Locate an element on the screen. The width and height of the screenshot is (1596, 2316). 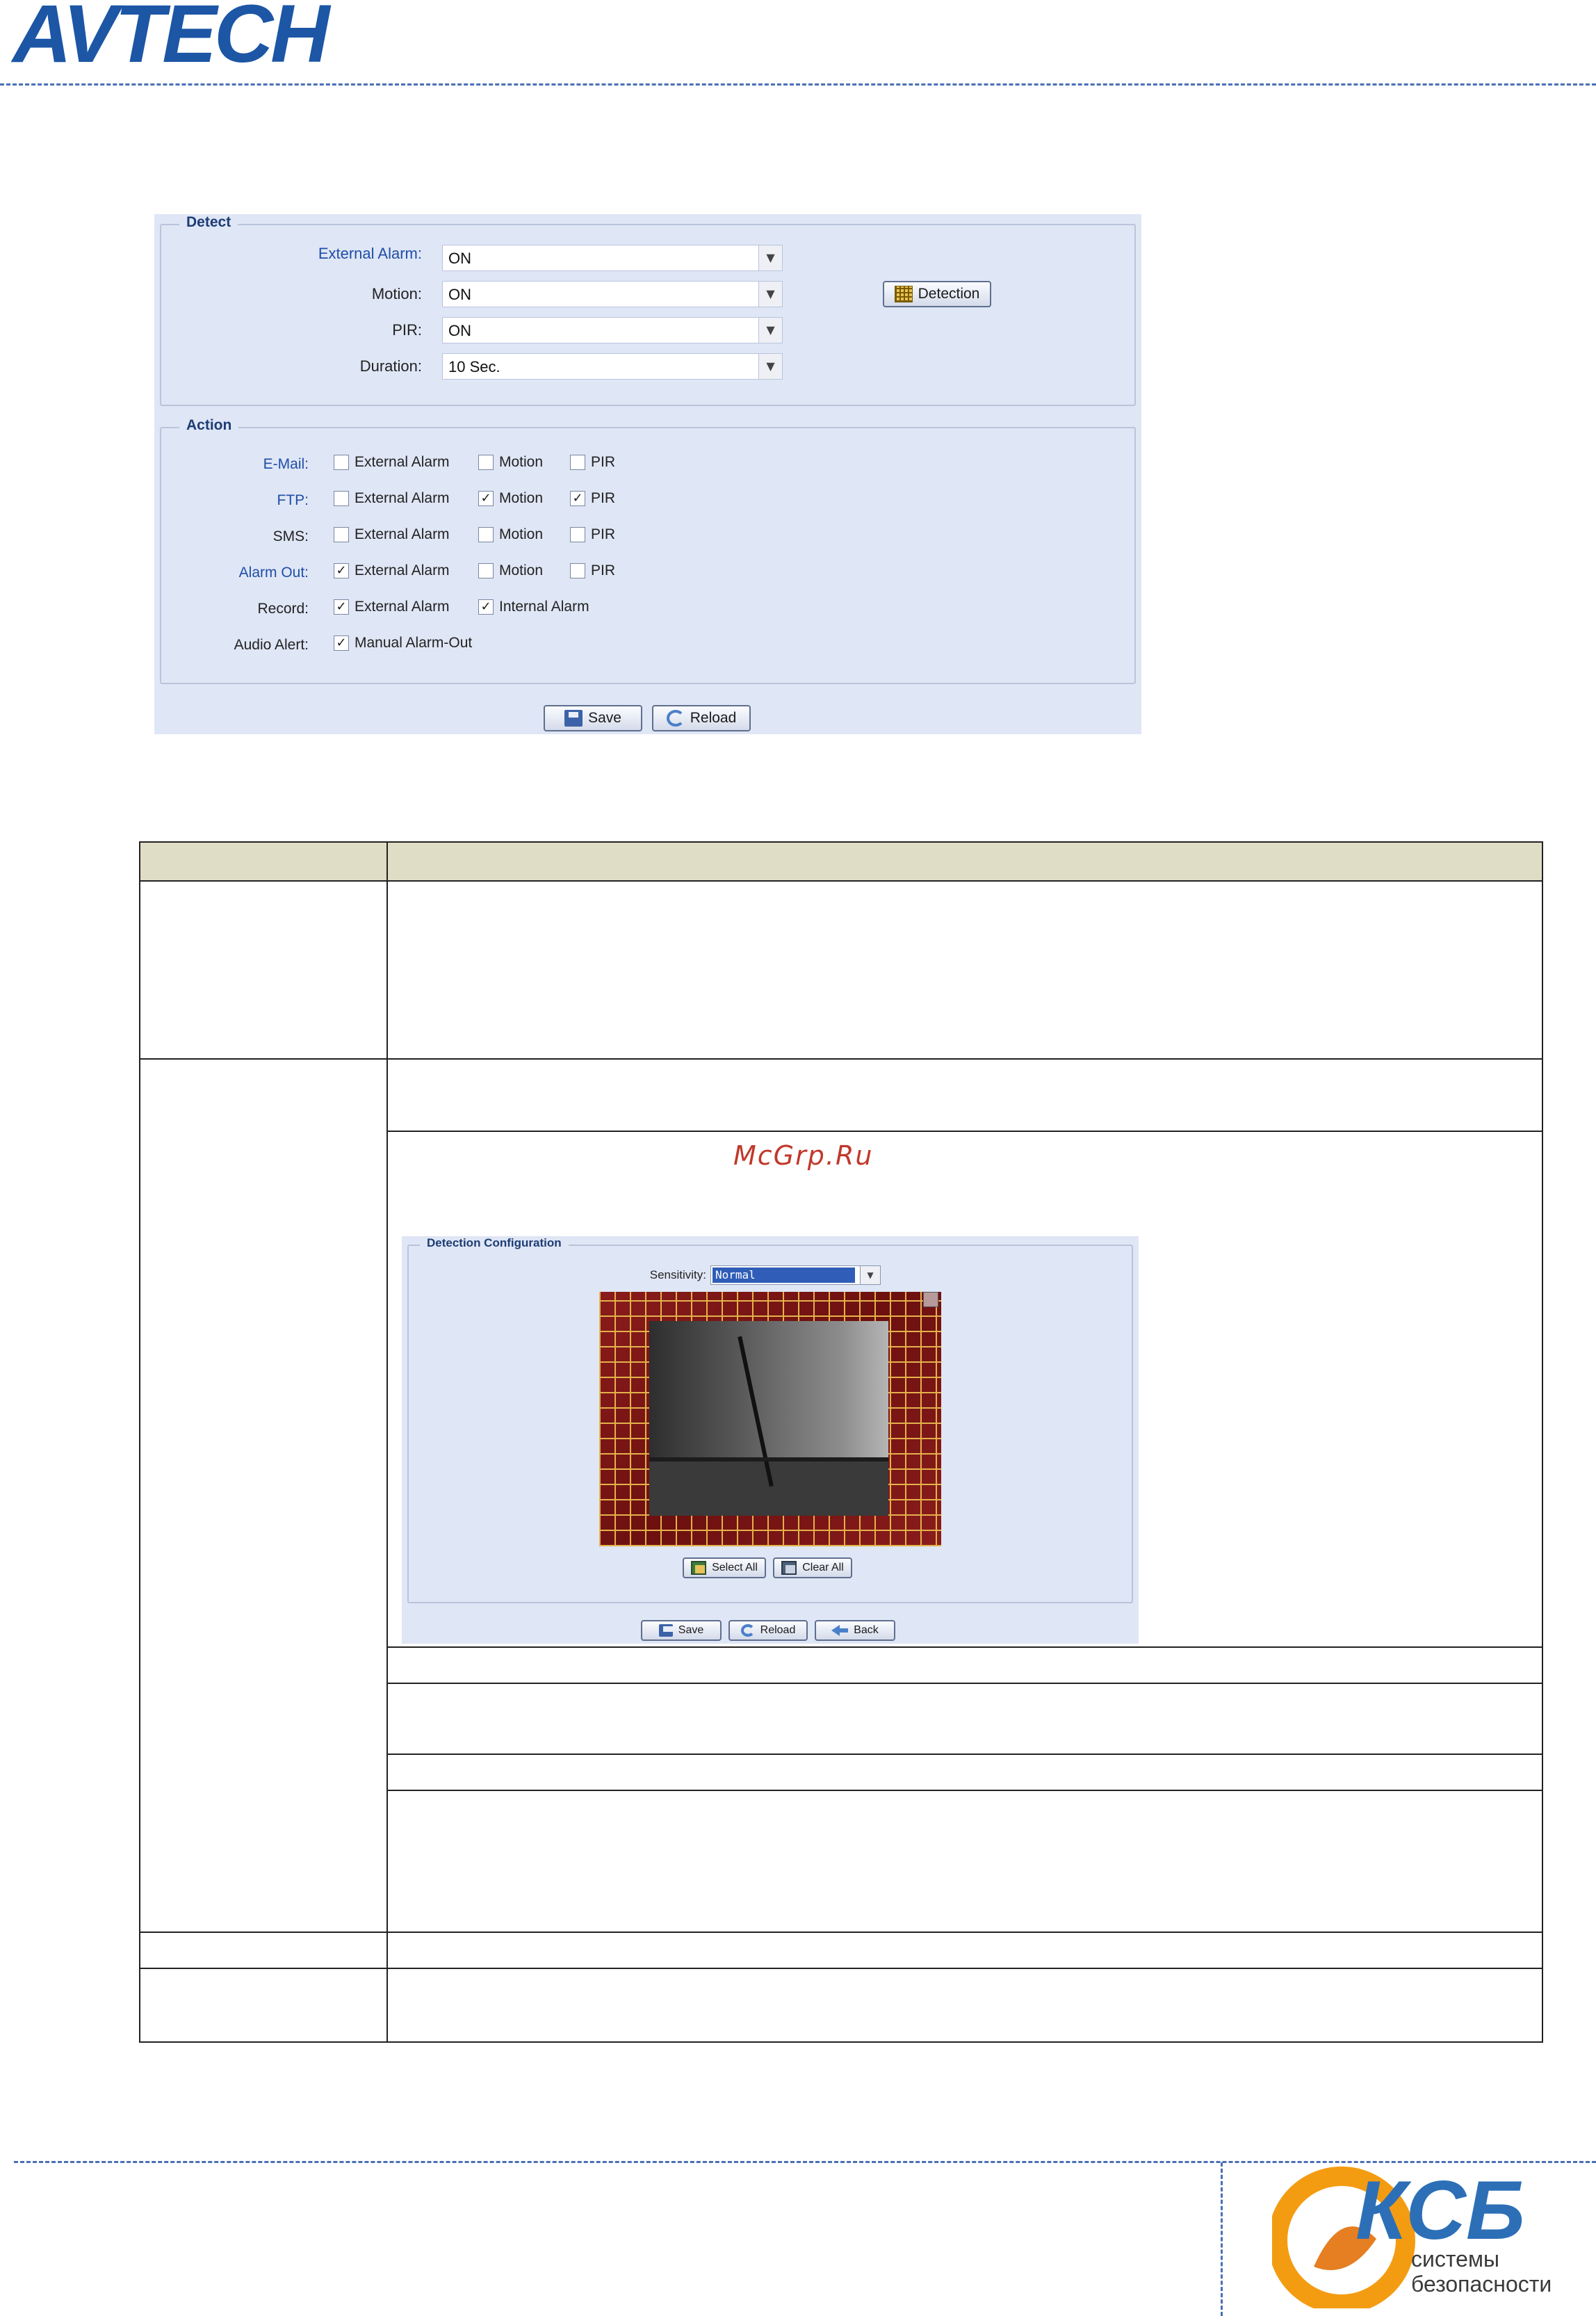
detection-button-label: Detection is located at coordinates (949, 294).